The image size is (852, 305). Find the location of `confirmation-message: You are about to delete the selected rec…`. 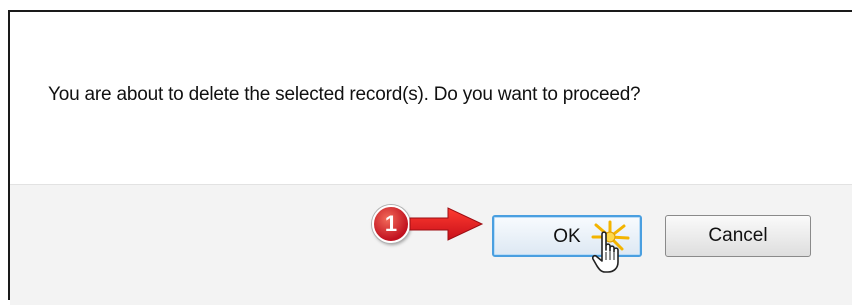

confirmation-message: You are about to delete the selected rec… is located at coordinates (344, 94).